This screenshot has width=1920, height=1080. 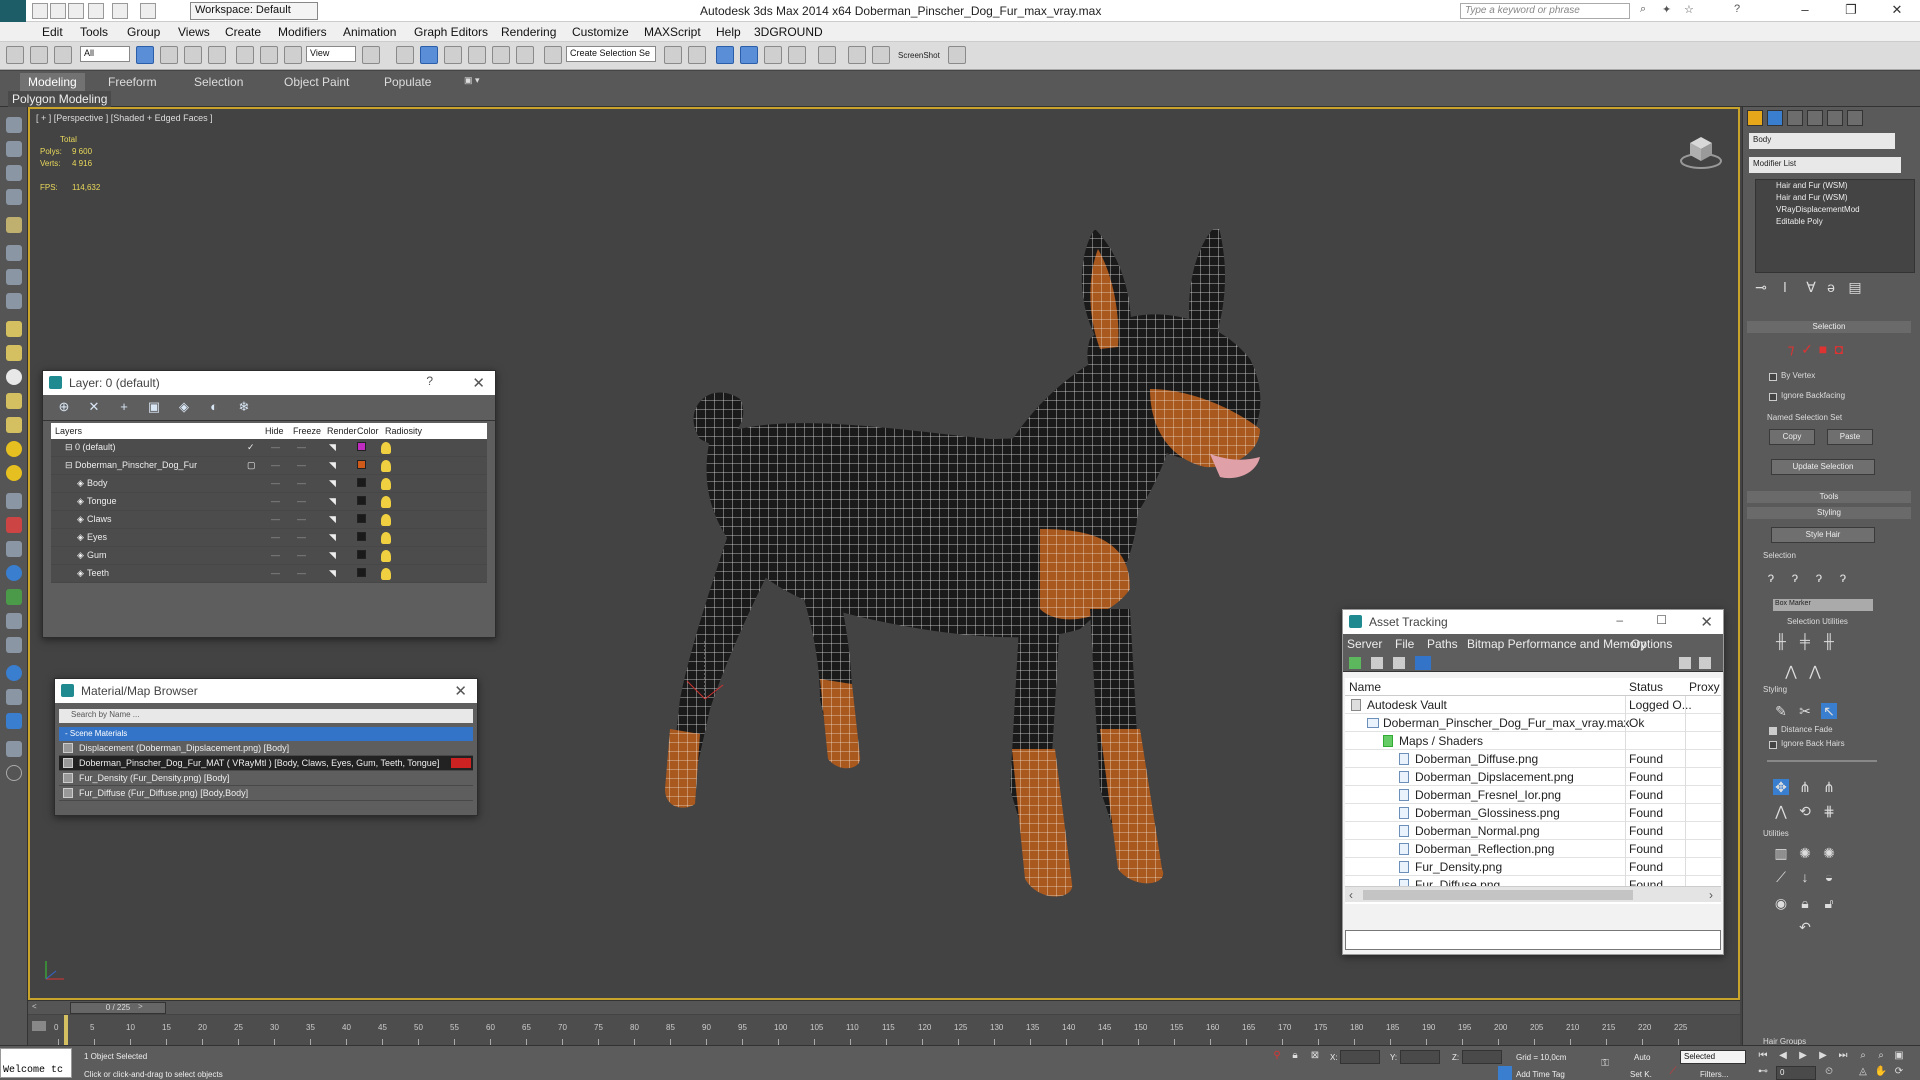 I want to click on help-circle-icon, so click(x=14, y=773).